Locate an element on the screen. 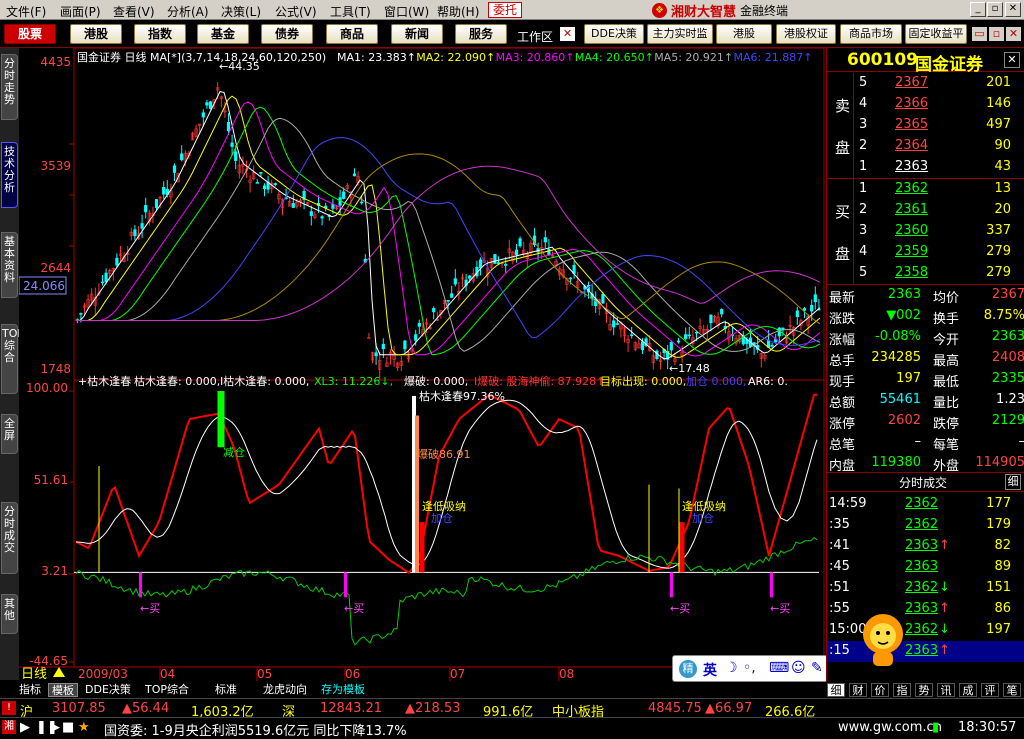 The image size is (1024, 739). buy-row: 42359279 is located at coordinates (925, 252).